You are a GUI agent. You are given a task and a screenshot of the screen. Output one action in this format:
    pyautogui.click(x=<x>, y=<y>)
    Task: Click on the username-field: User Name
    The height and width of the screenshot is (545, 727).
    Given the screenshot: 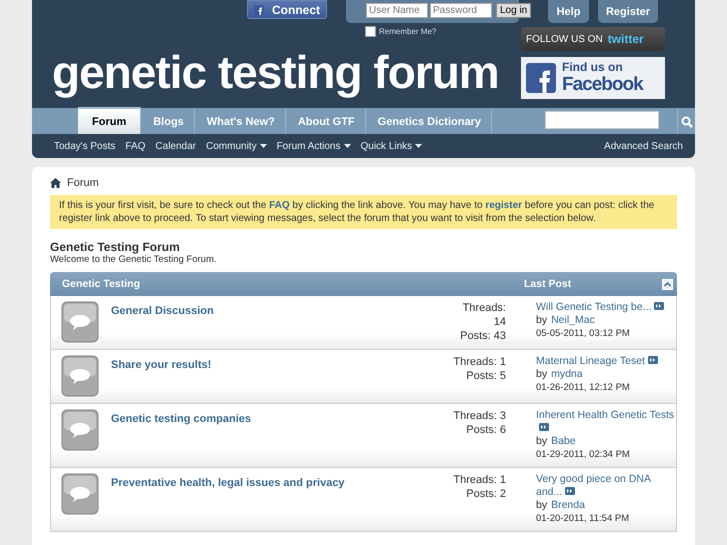 What is the action you would take?
    pyautogui.click(x=397, y=10)
    